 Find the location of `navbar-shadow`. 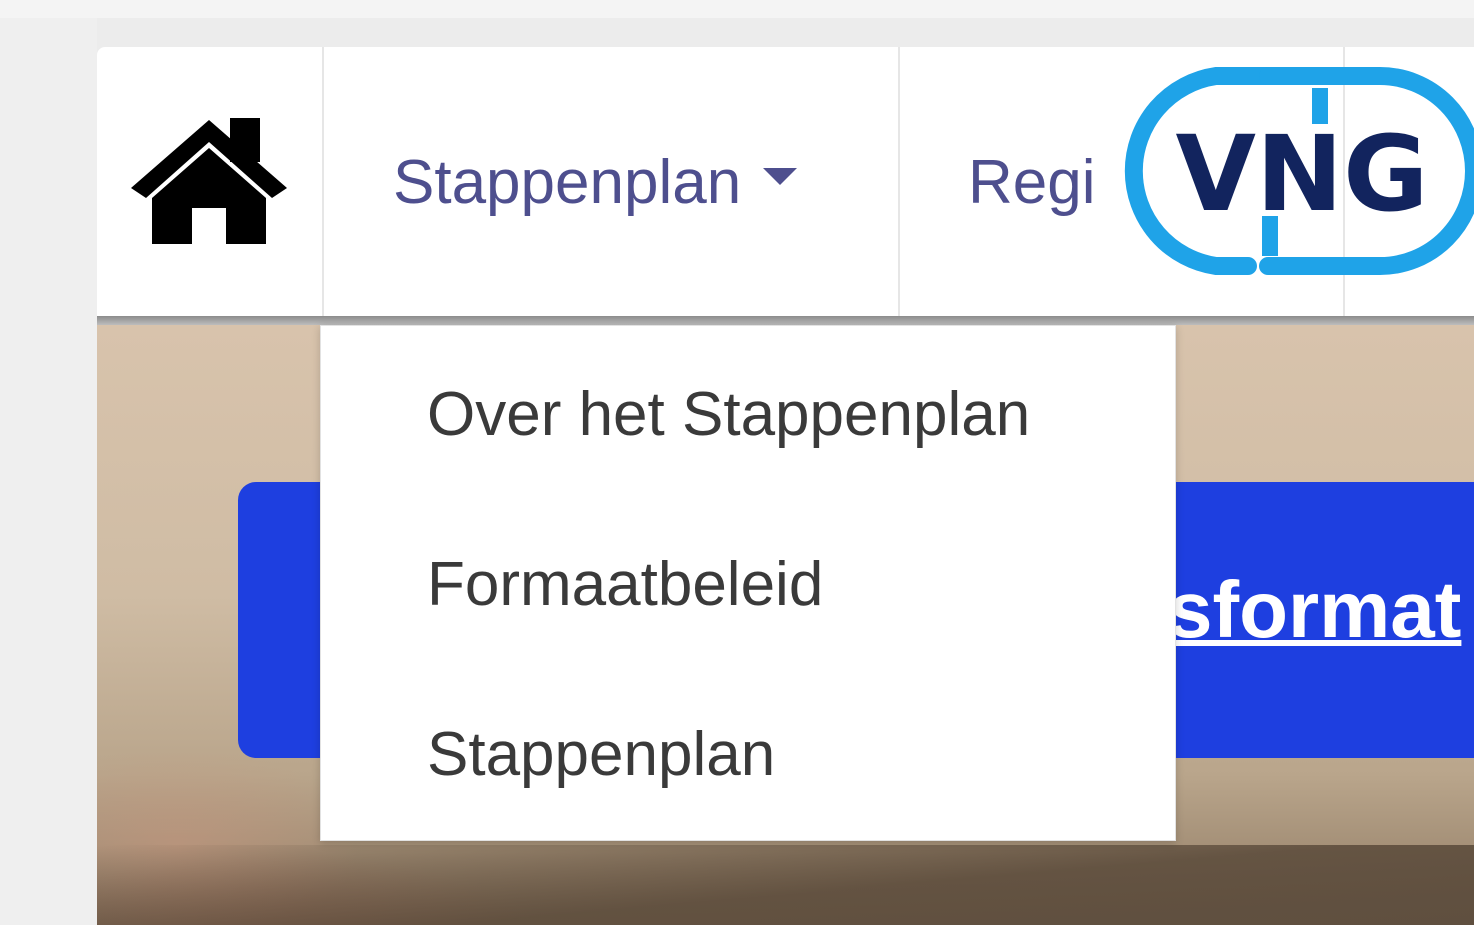

navbar-shadow is located at coordinates (785, 320).